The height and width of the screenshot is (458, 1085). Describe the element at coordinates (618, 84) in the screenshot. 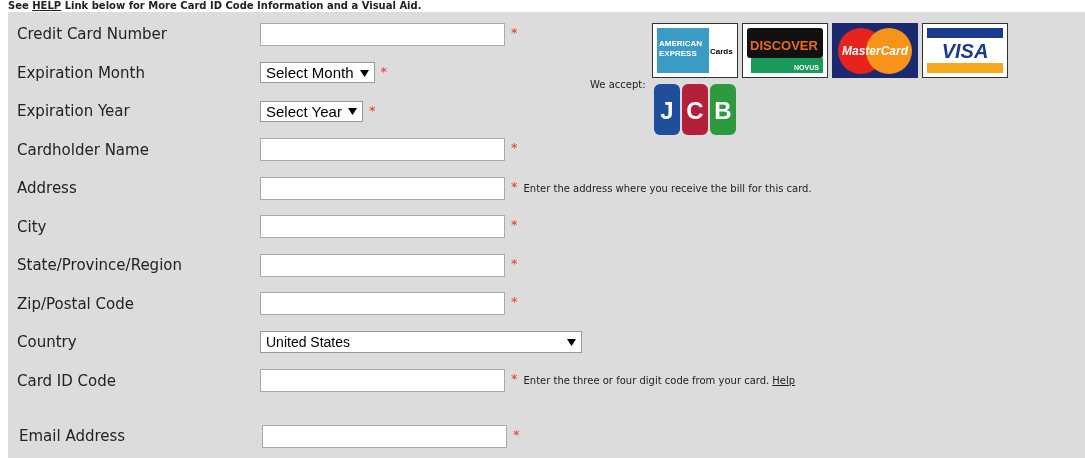

I see `accepted-cards-label: We accept:` at that location.